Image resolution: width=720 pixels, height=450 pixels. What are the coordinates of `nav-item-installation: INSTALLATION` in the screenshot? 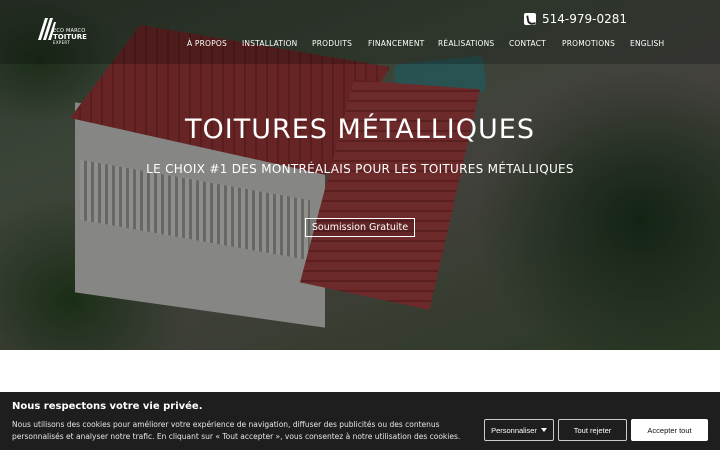 It's located at (270, 43).